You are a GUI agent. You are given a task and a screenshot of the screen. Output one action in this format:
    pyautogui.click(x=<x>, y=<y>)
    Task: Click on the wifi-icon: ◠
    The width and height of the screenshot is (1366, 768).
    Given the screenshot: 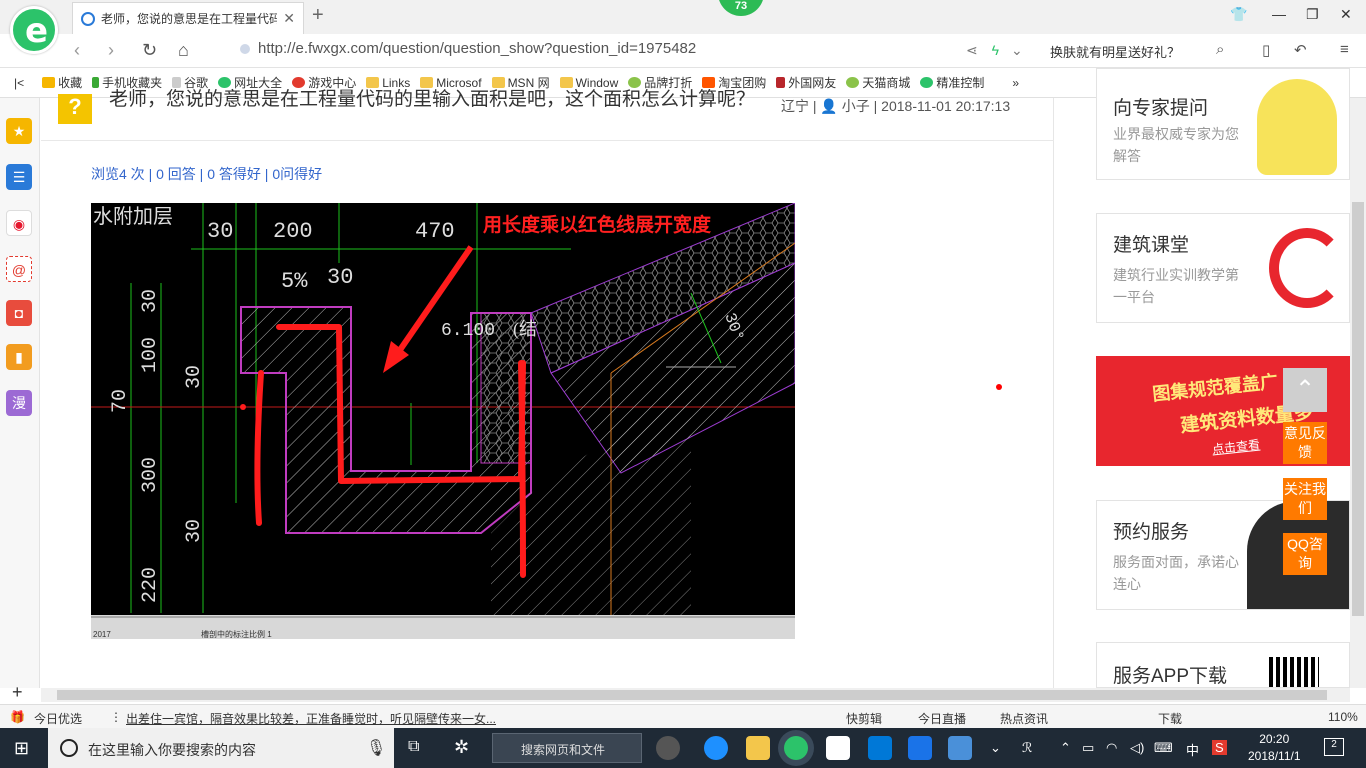 What is the action you would take?
    pyautogui.click(x=1111, y=748)
    